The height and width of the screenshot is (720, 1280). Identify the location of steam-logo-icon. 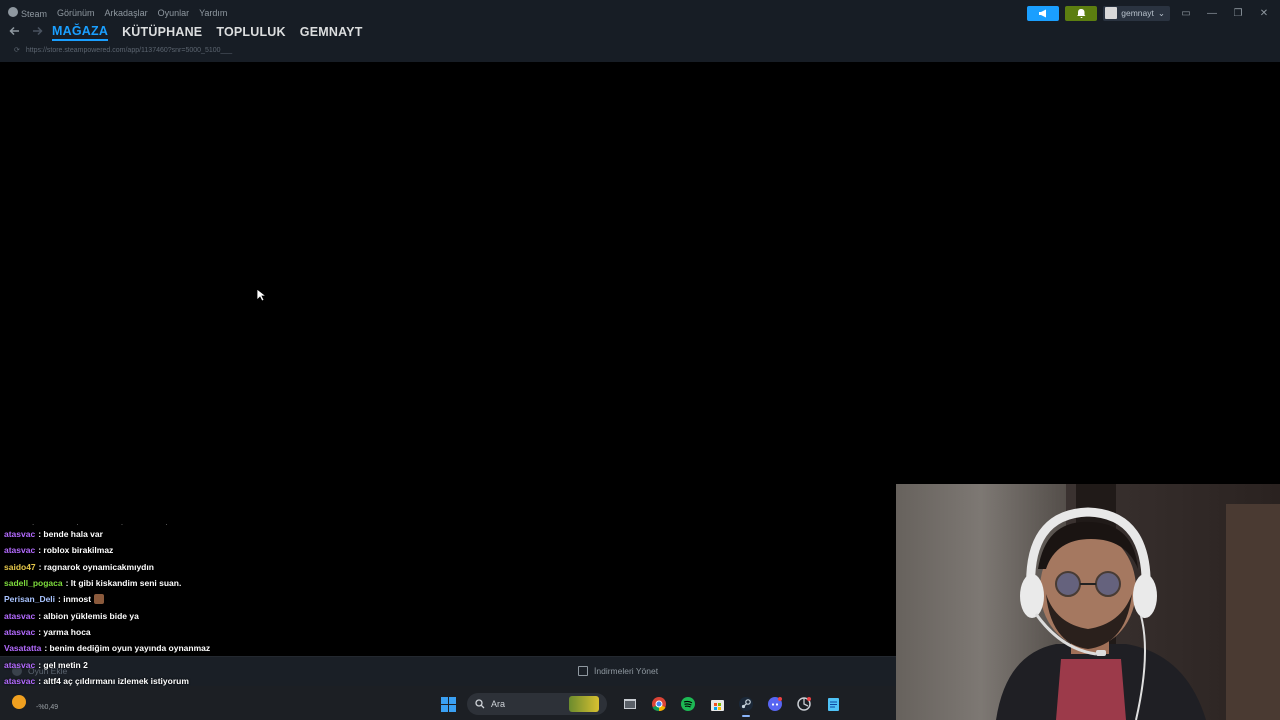
(13, 12).